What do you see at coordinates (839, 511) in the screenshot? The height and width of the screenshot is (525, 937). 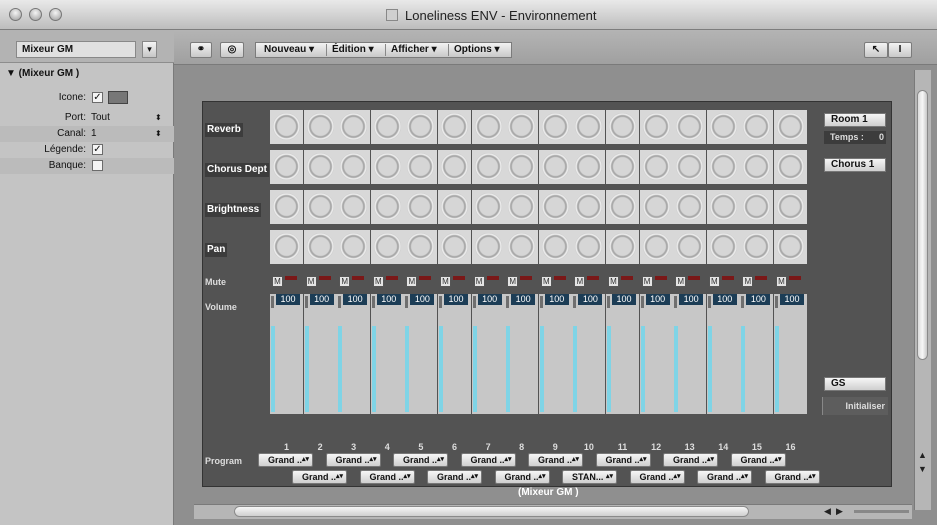 I see `scroll-right-arrow-icon: ▶` at bounding box center [839, 511].